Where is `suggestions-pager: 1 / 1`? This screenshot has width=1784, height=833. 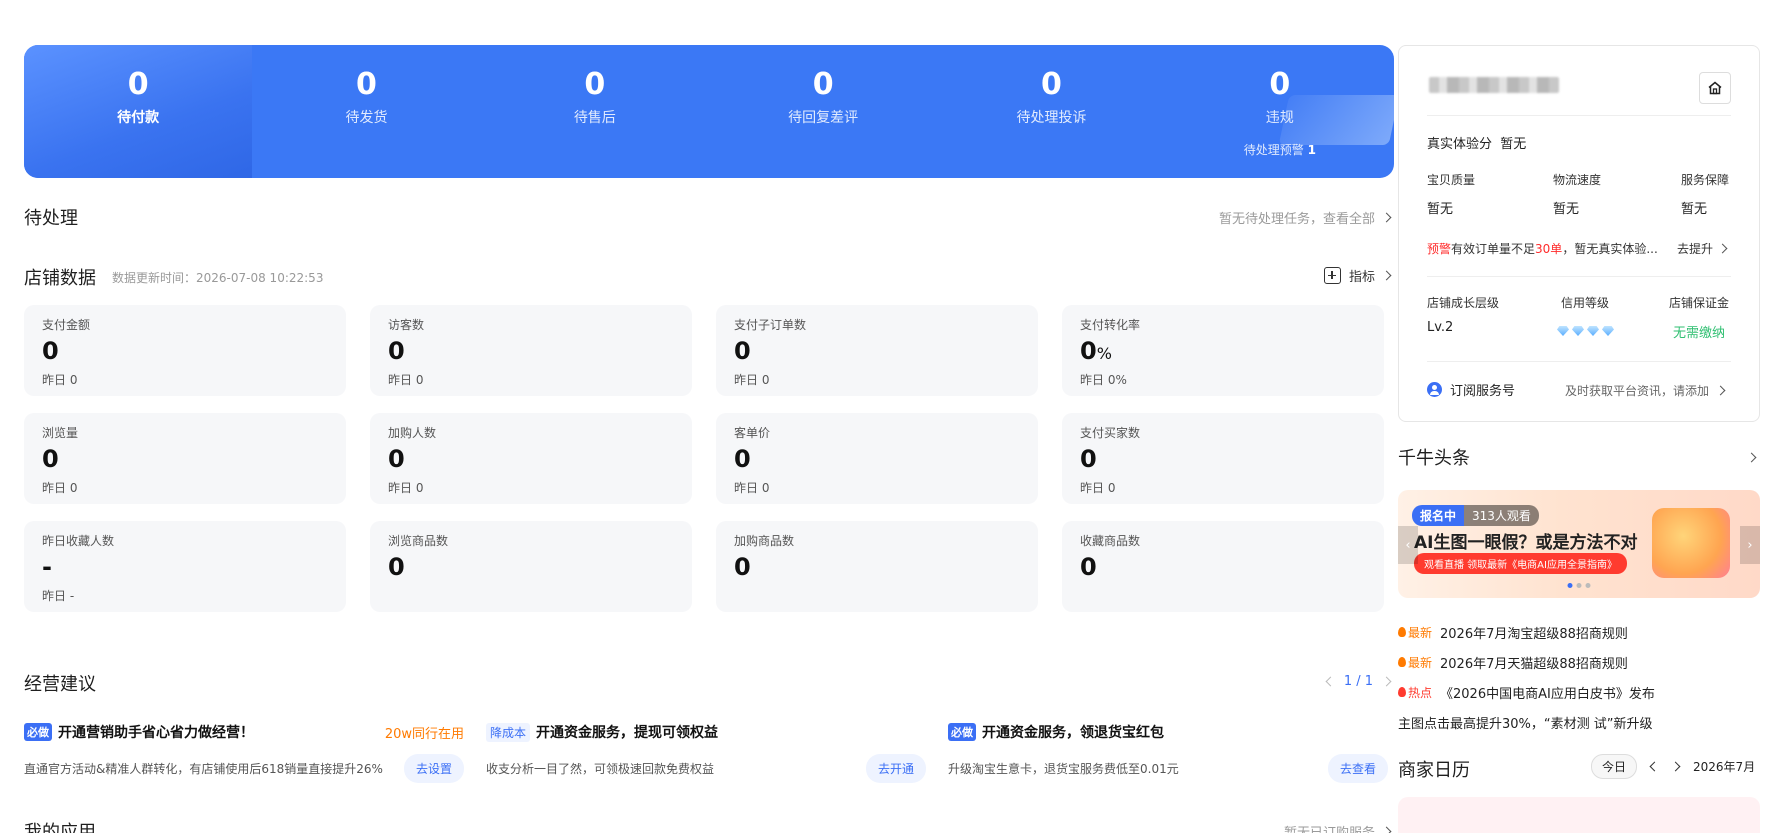 suggestions-pager: 1 / 1 is located at coordinates (1358, 681).